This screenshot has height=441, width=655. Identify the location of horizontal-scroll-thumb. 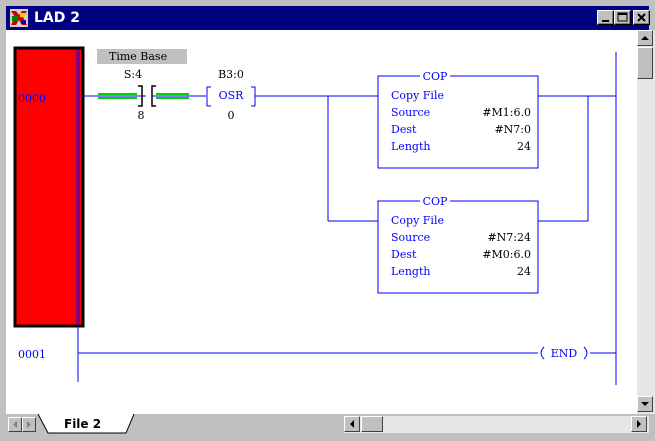
(372, 424).